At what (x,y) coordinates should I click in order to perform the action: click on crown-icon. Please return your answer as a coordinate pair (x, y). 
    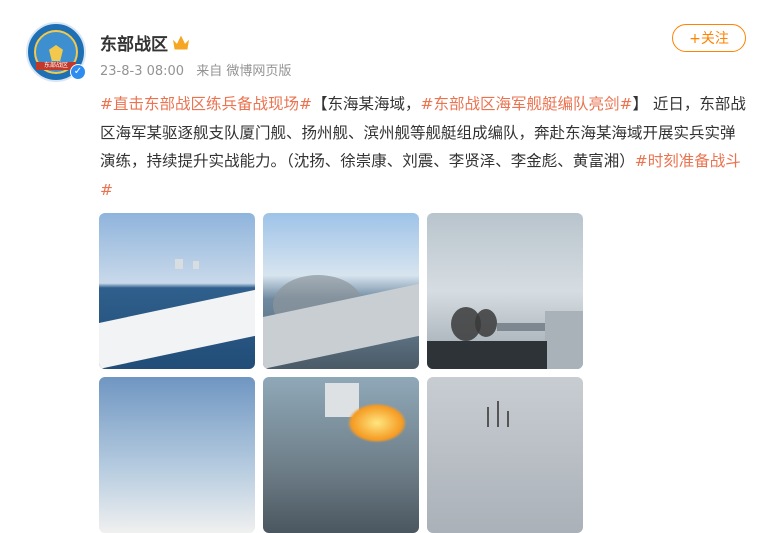
    Looking at the image, I should click on (181, 42).